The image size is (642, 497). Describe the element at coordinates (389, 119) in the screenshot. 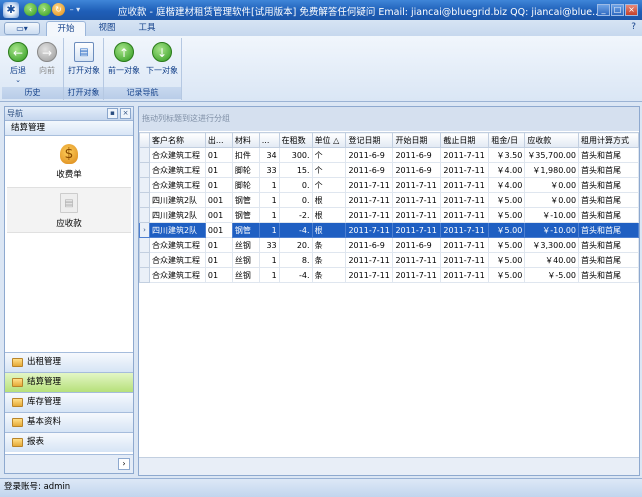

I see `group-by-area: 拖动列标题到这进行分组` at that location.